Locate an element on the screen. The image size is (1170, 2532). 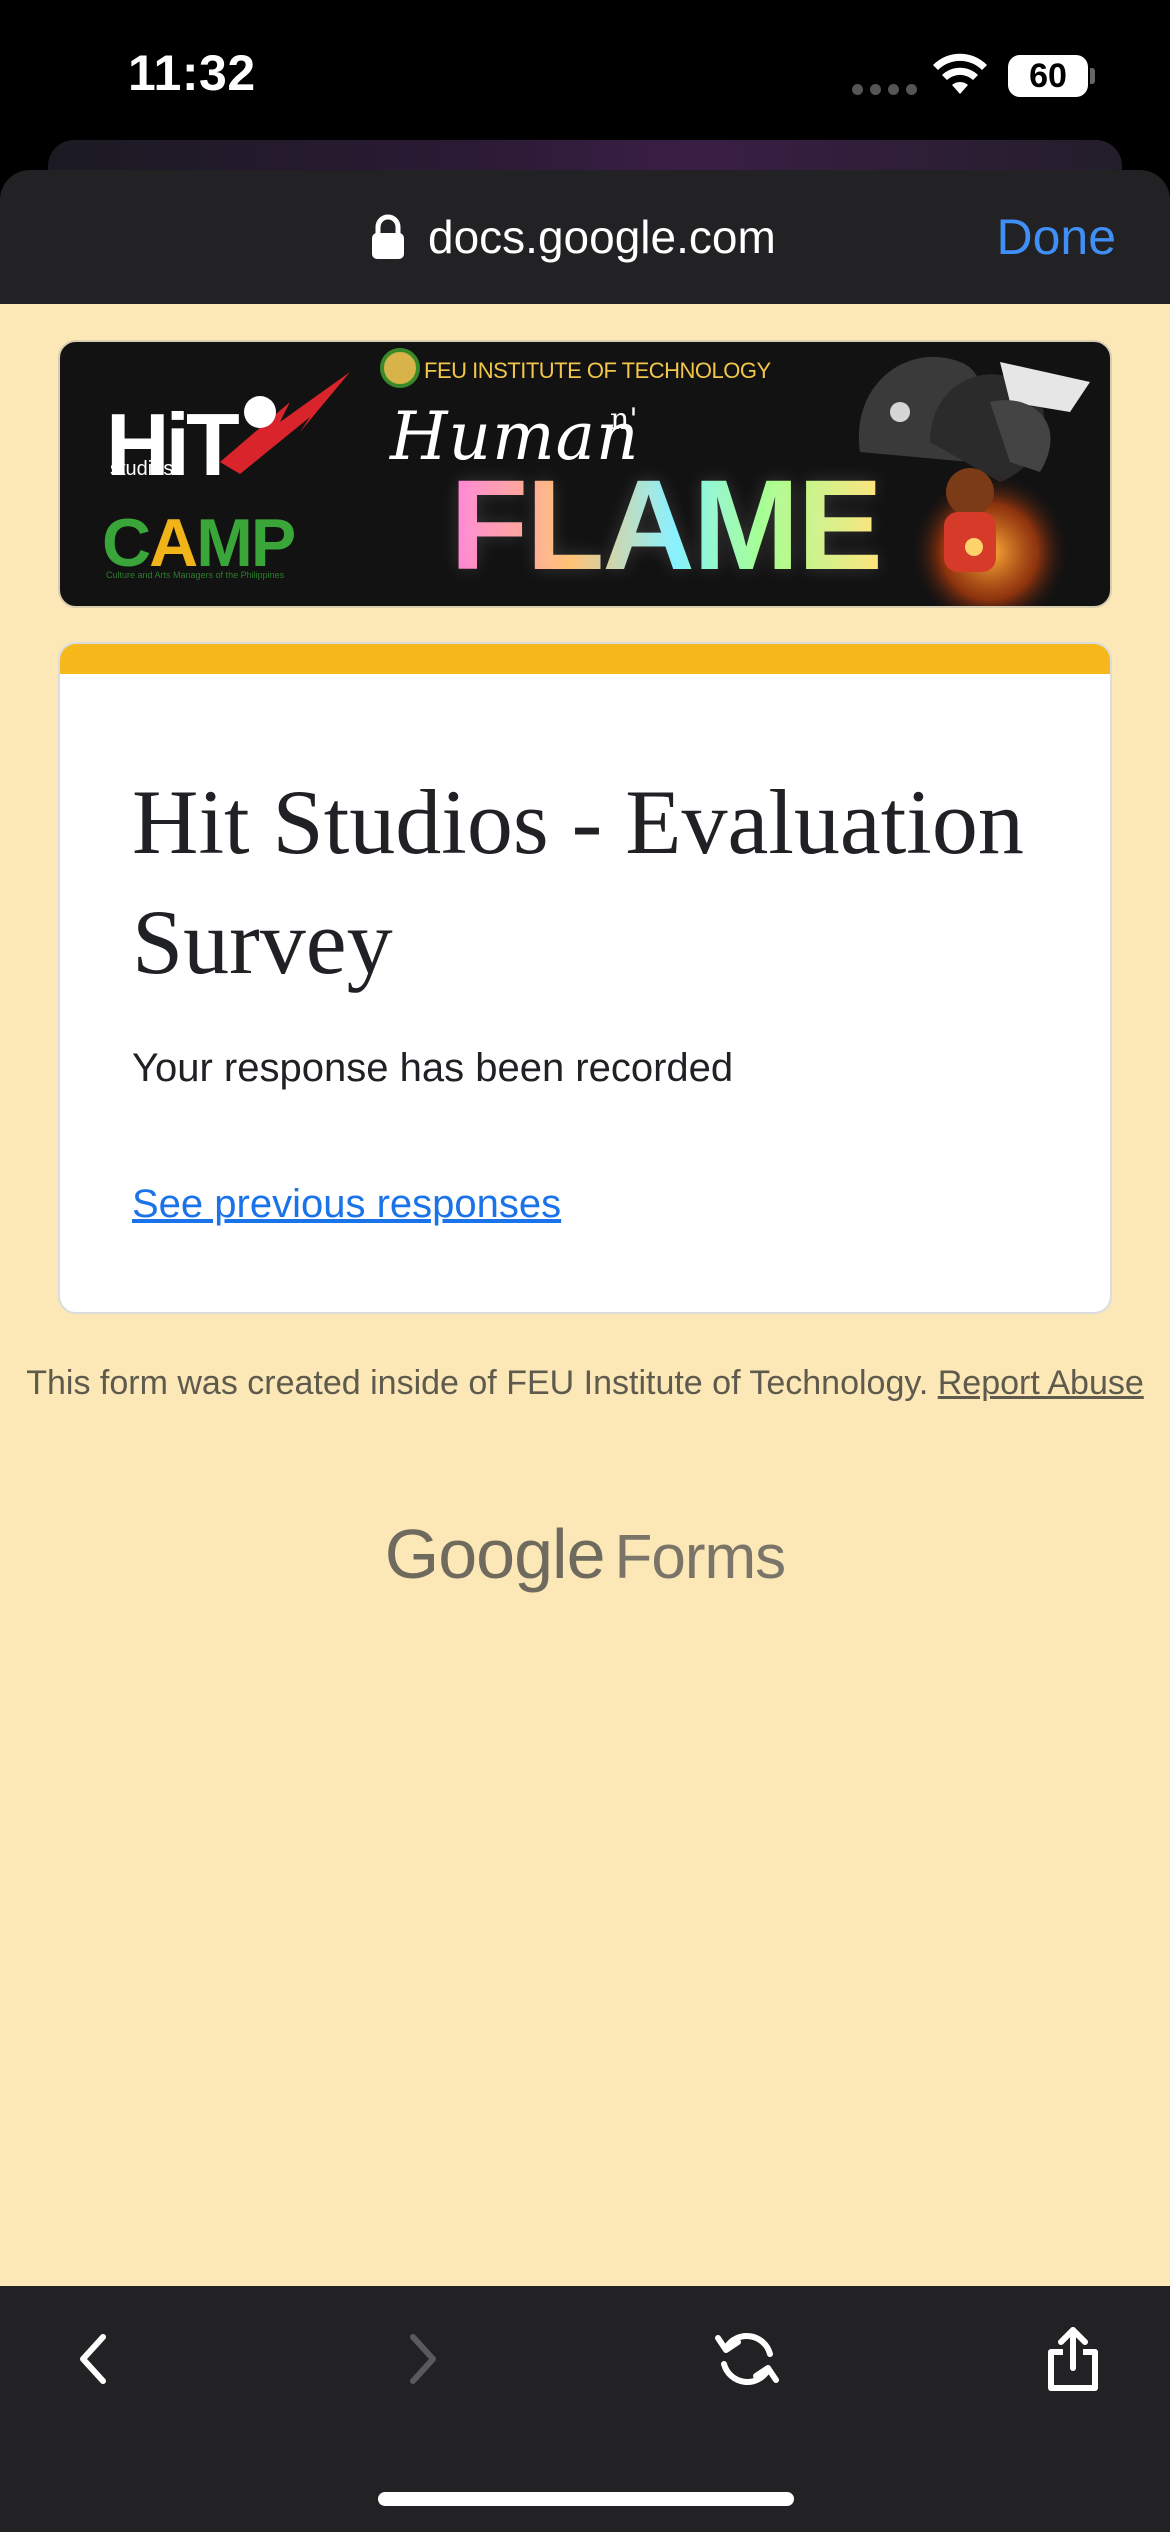
n-text: n' is located at coordinates (624, 419).